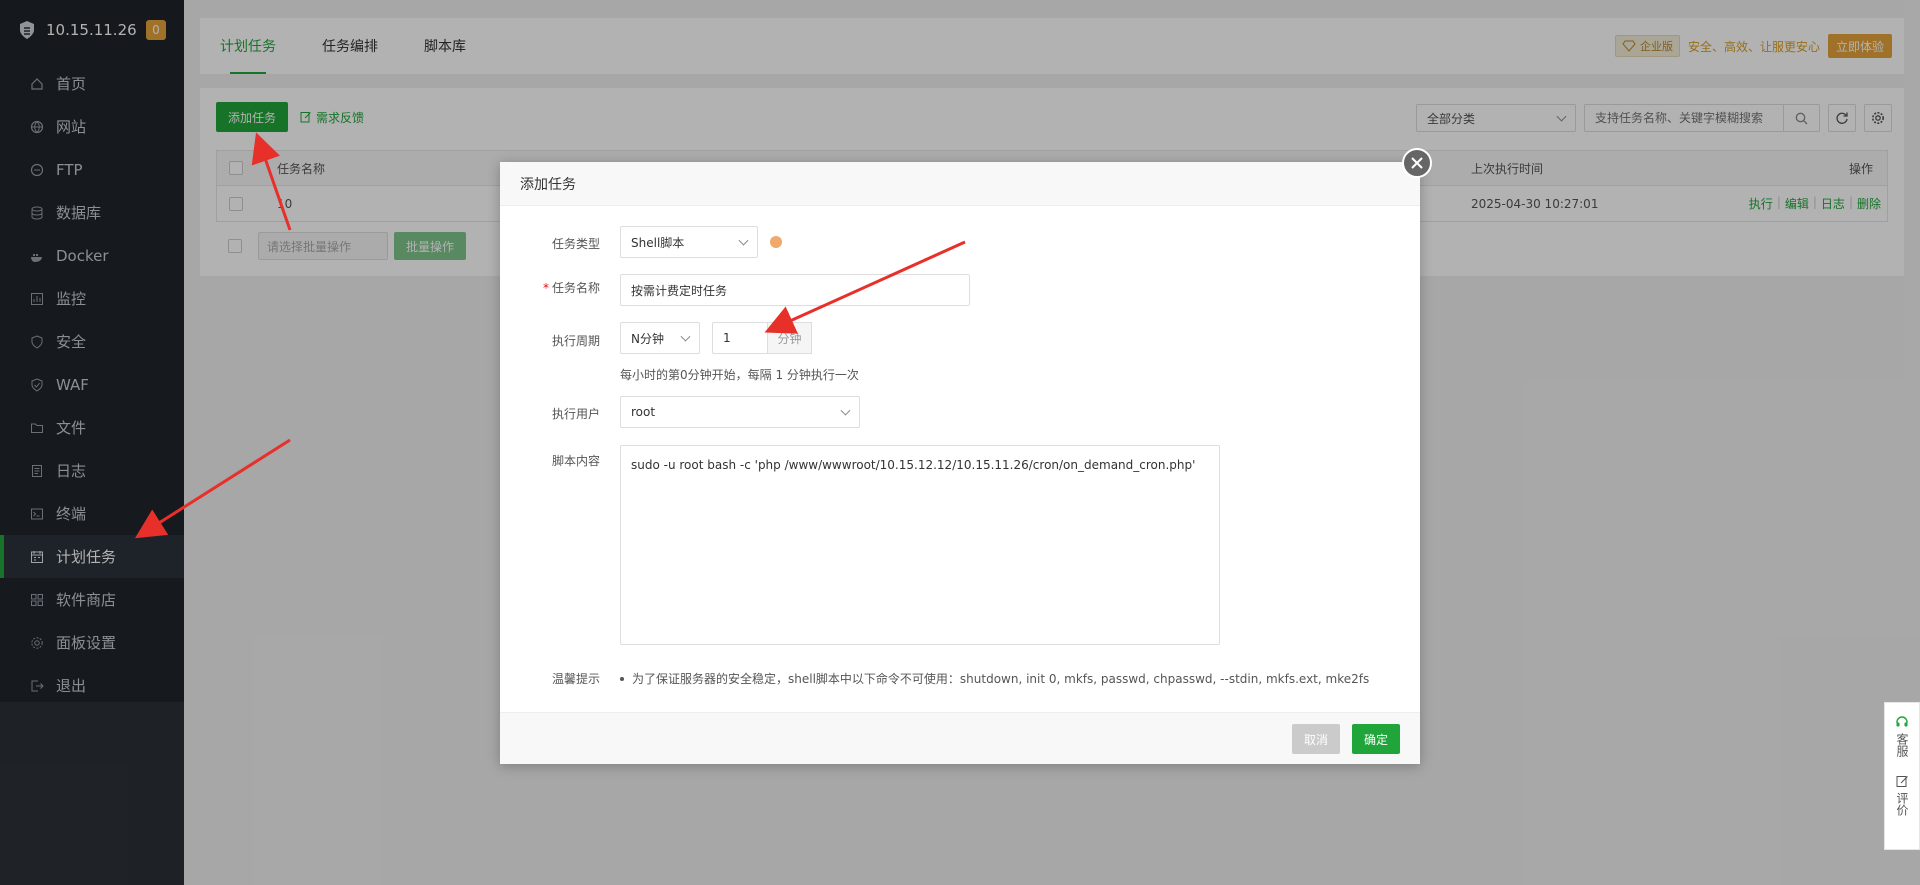  I want to click on run-user-select: root, so click(740, 412).